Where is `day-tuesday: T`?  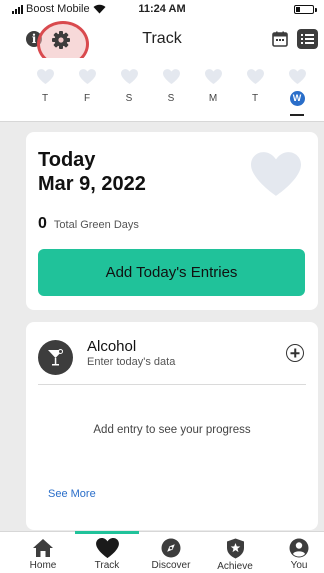
day-tuesday: T is located at coordinates (45, 86).